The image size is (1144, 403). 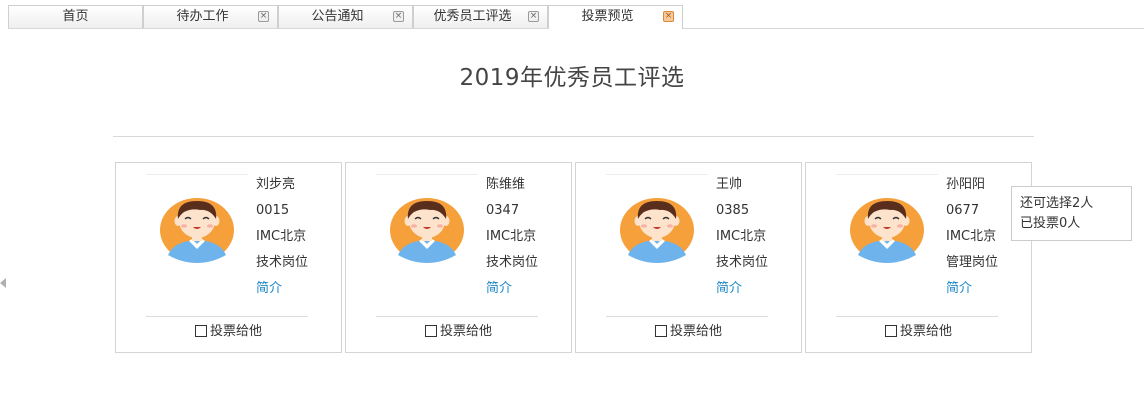 What do you see at coordinates (733, 210) in the screenshot?
I see `candidate-id: 0385` at bounding box center [733, 210].